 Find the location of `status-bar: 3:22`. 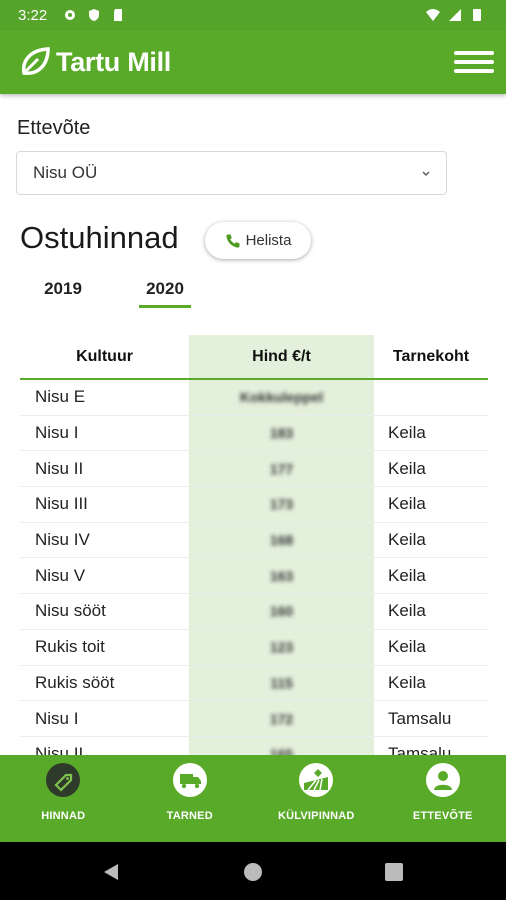

status-bar: 3:22 is located at coordinates (253, 15).